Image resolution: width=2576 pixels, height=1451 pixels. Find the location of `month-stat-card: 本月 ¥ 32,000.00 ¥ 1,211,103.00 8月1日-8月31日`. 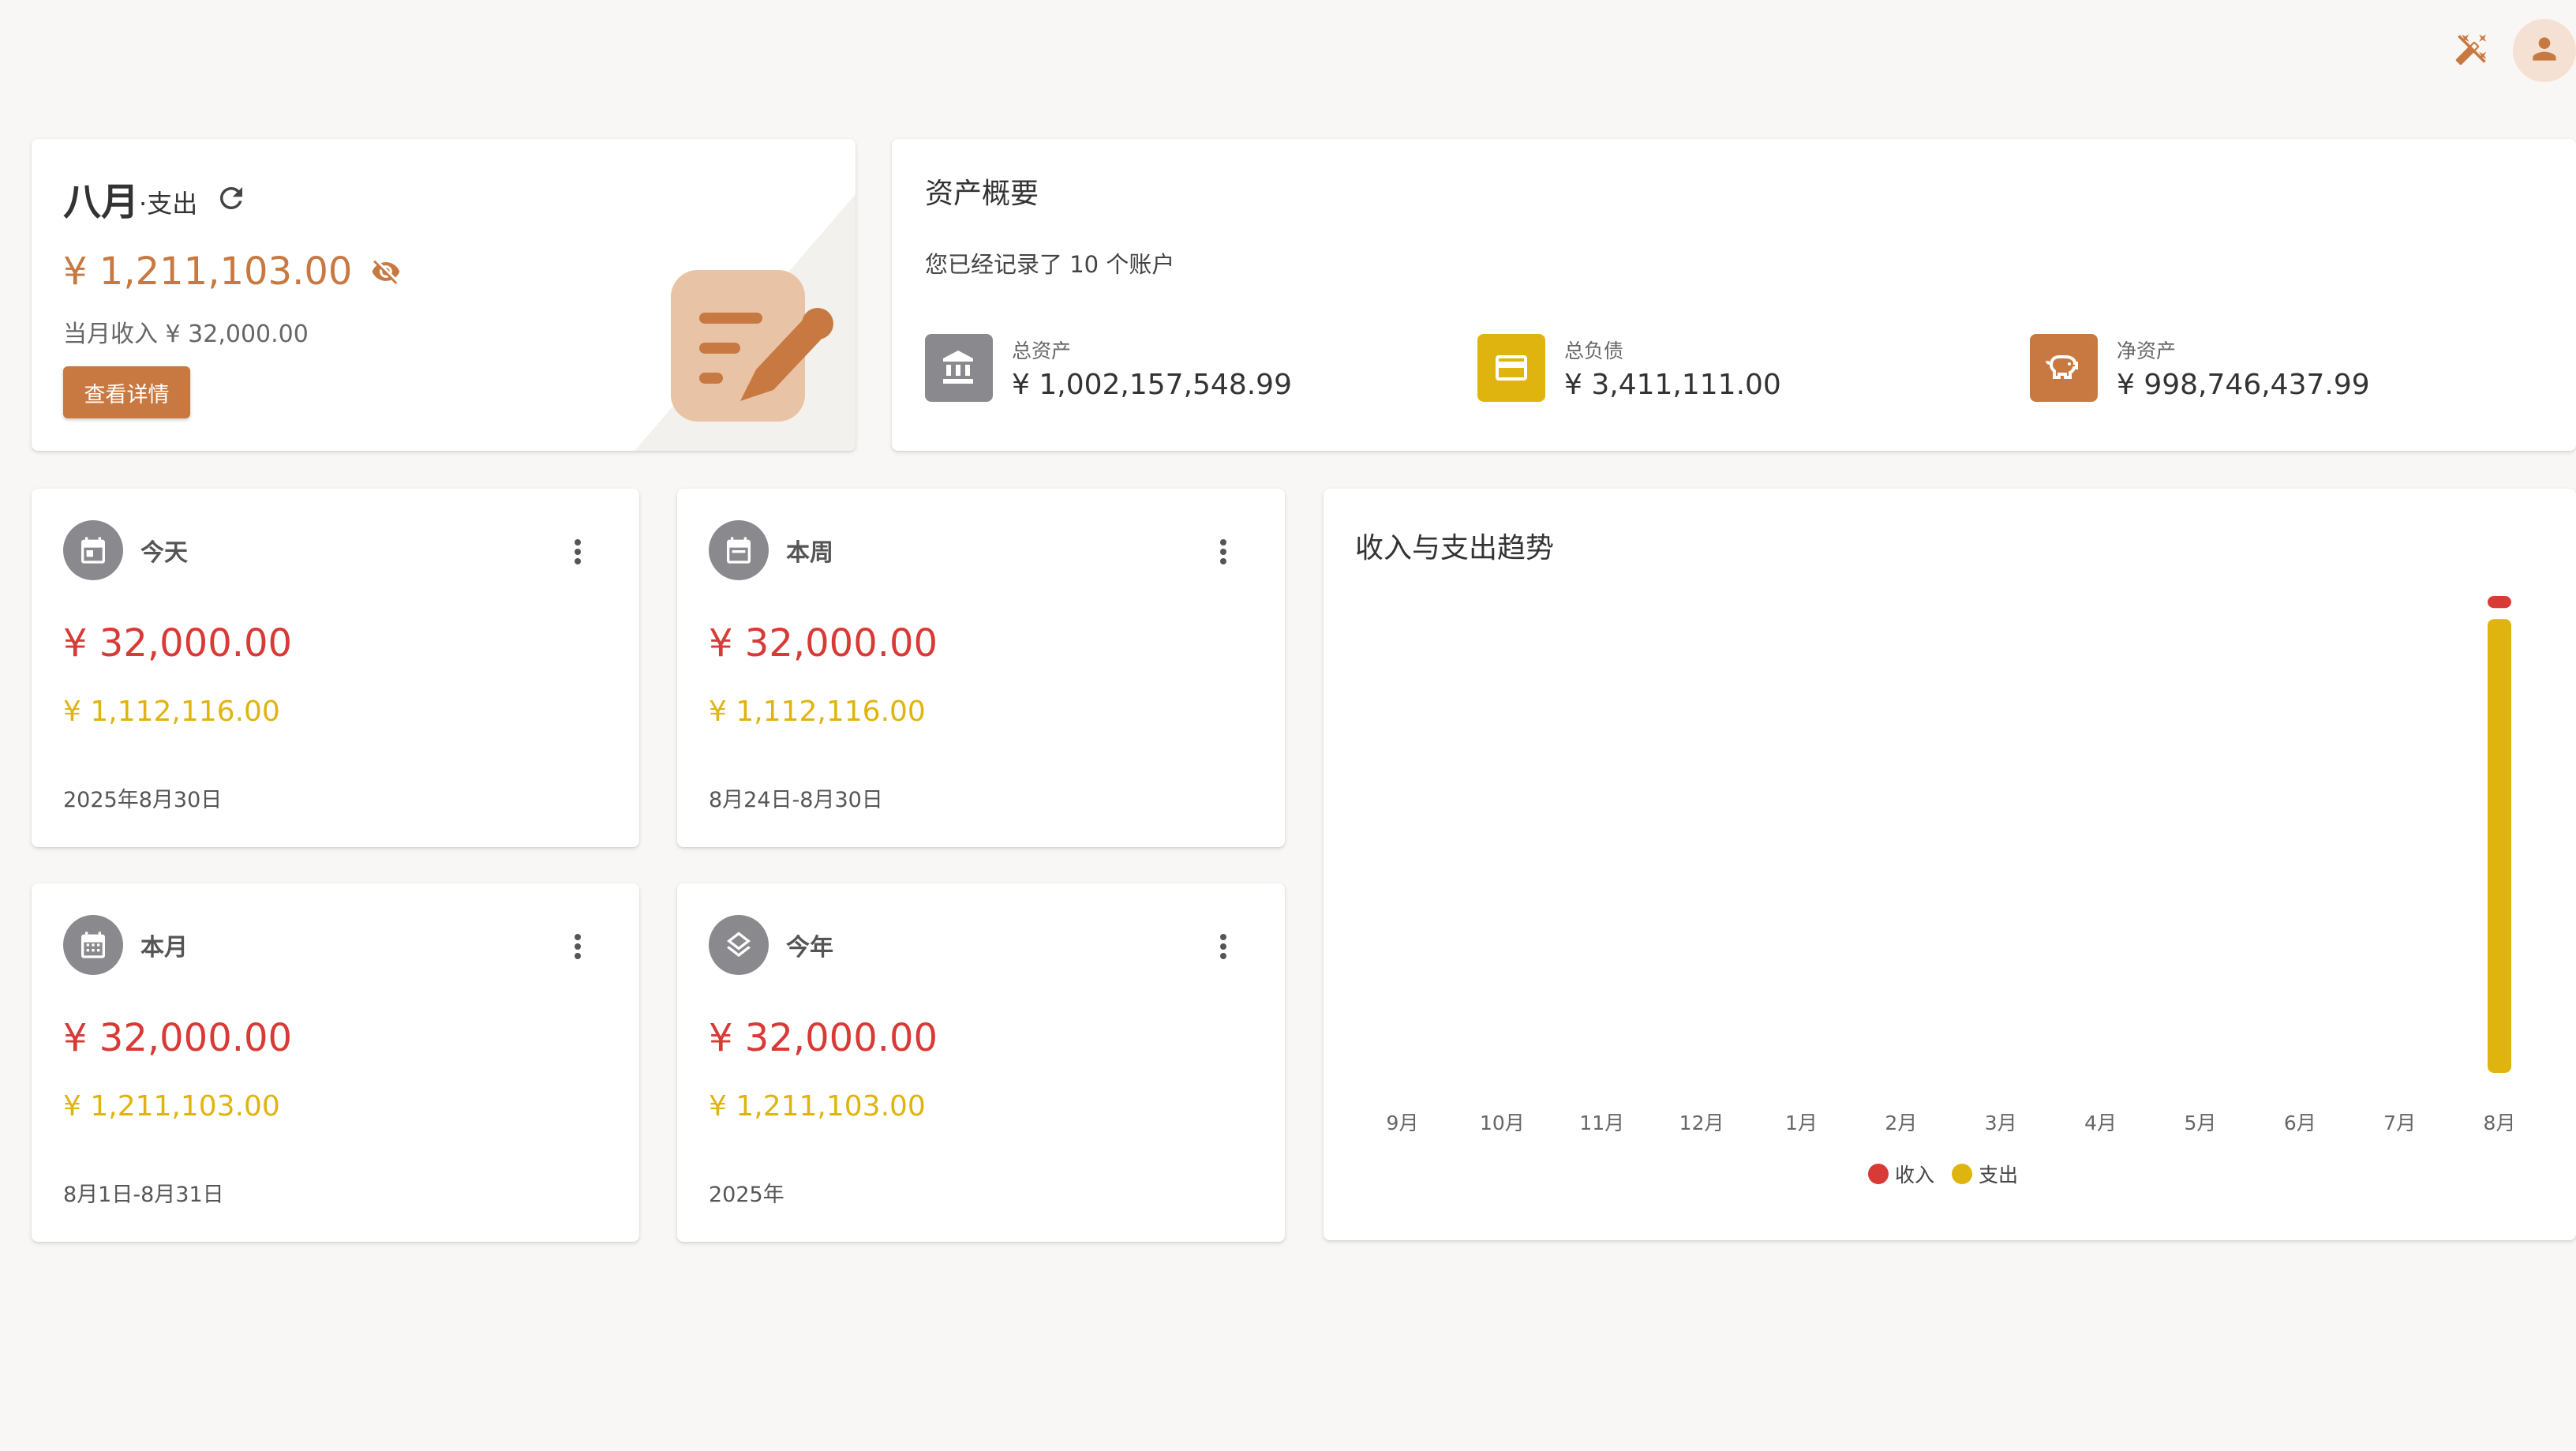

month-stat-card: 本月 ¥ 32,000.00 ¥ 1,211,103.00 8月1日-8月31日 is located at coordinates (335, 1062).